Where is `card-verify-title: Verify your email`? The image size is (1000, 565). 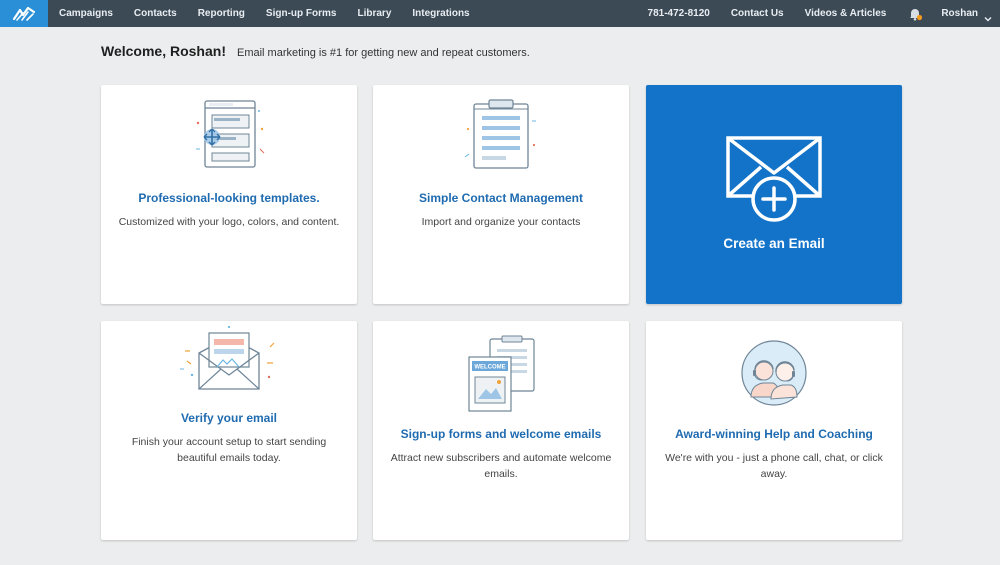
card-verify-title: Verify your email is located at coordinates (229, 418).